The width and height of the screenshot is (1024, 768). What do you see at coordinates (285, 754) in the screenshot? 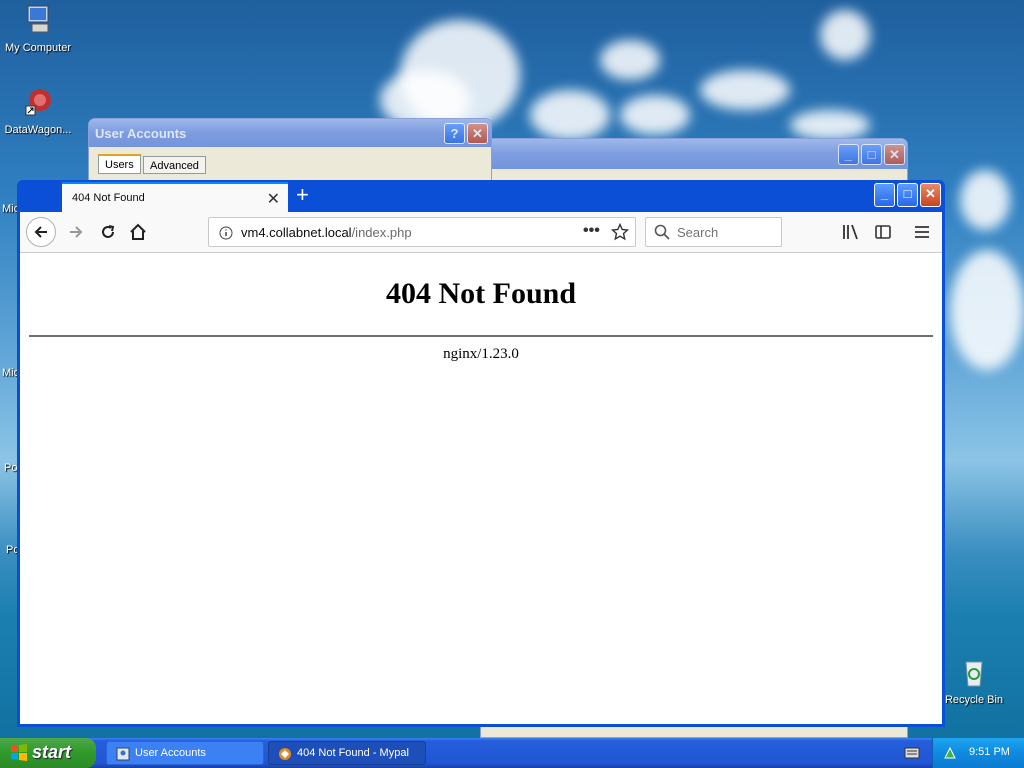
I see `mypal-icon` at bounding box center [285, 754].